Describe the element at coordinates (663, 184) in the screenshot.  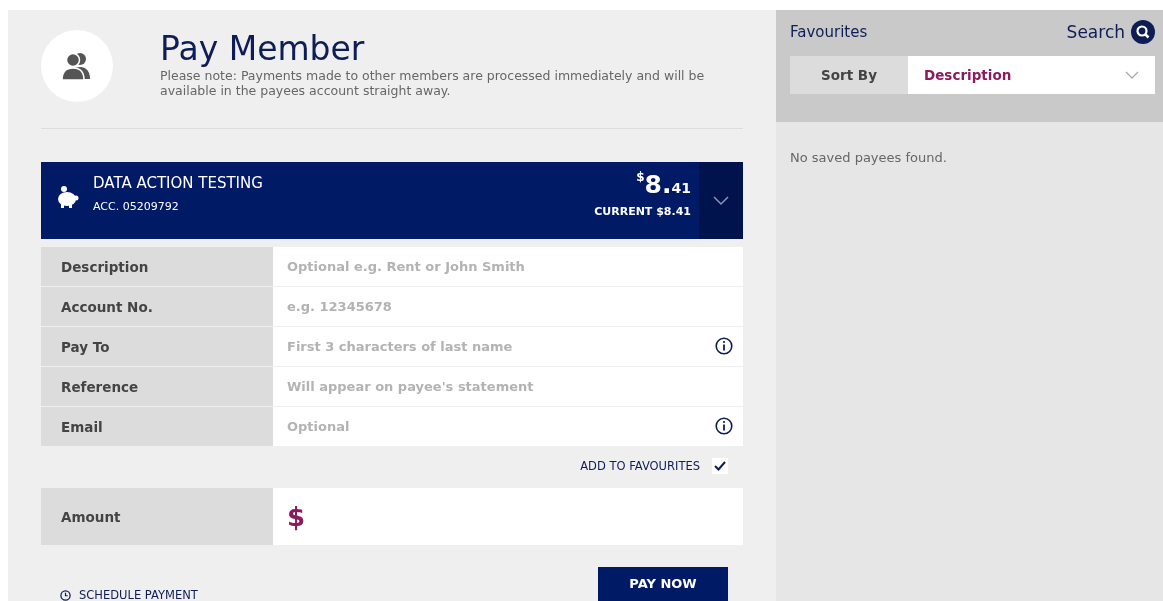
I see `account-balance: $^{$}$8.41` at that location.